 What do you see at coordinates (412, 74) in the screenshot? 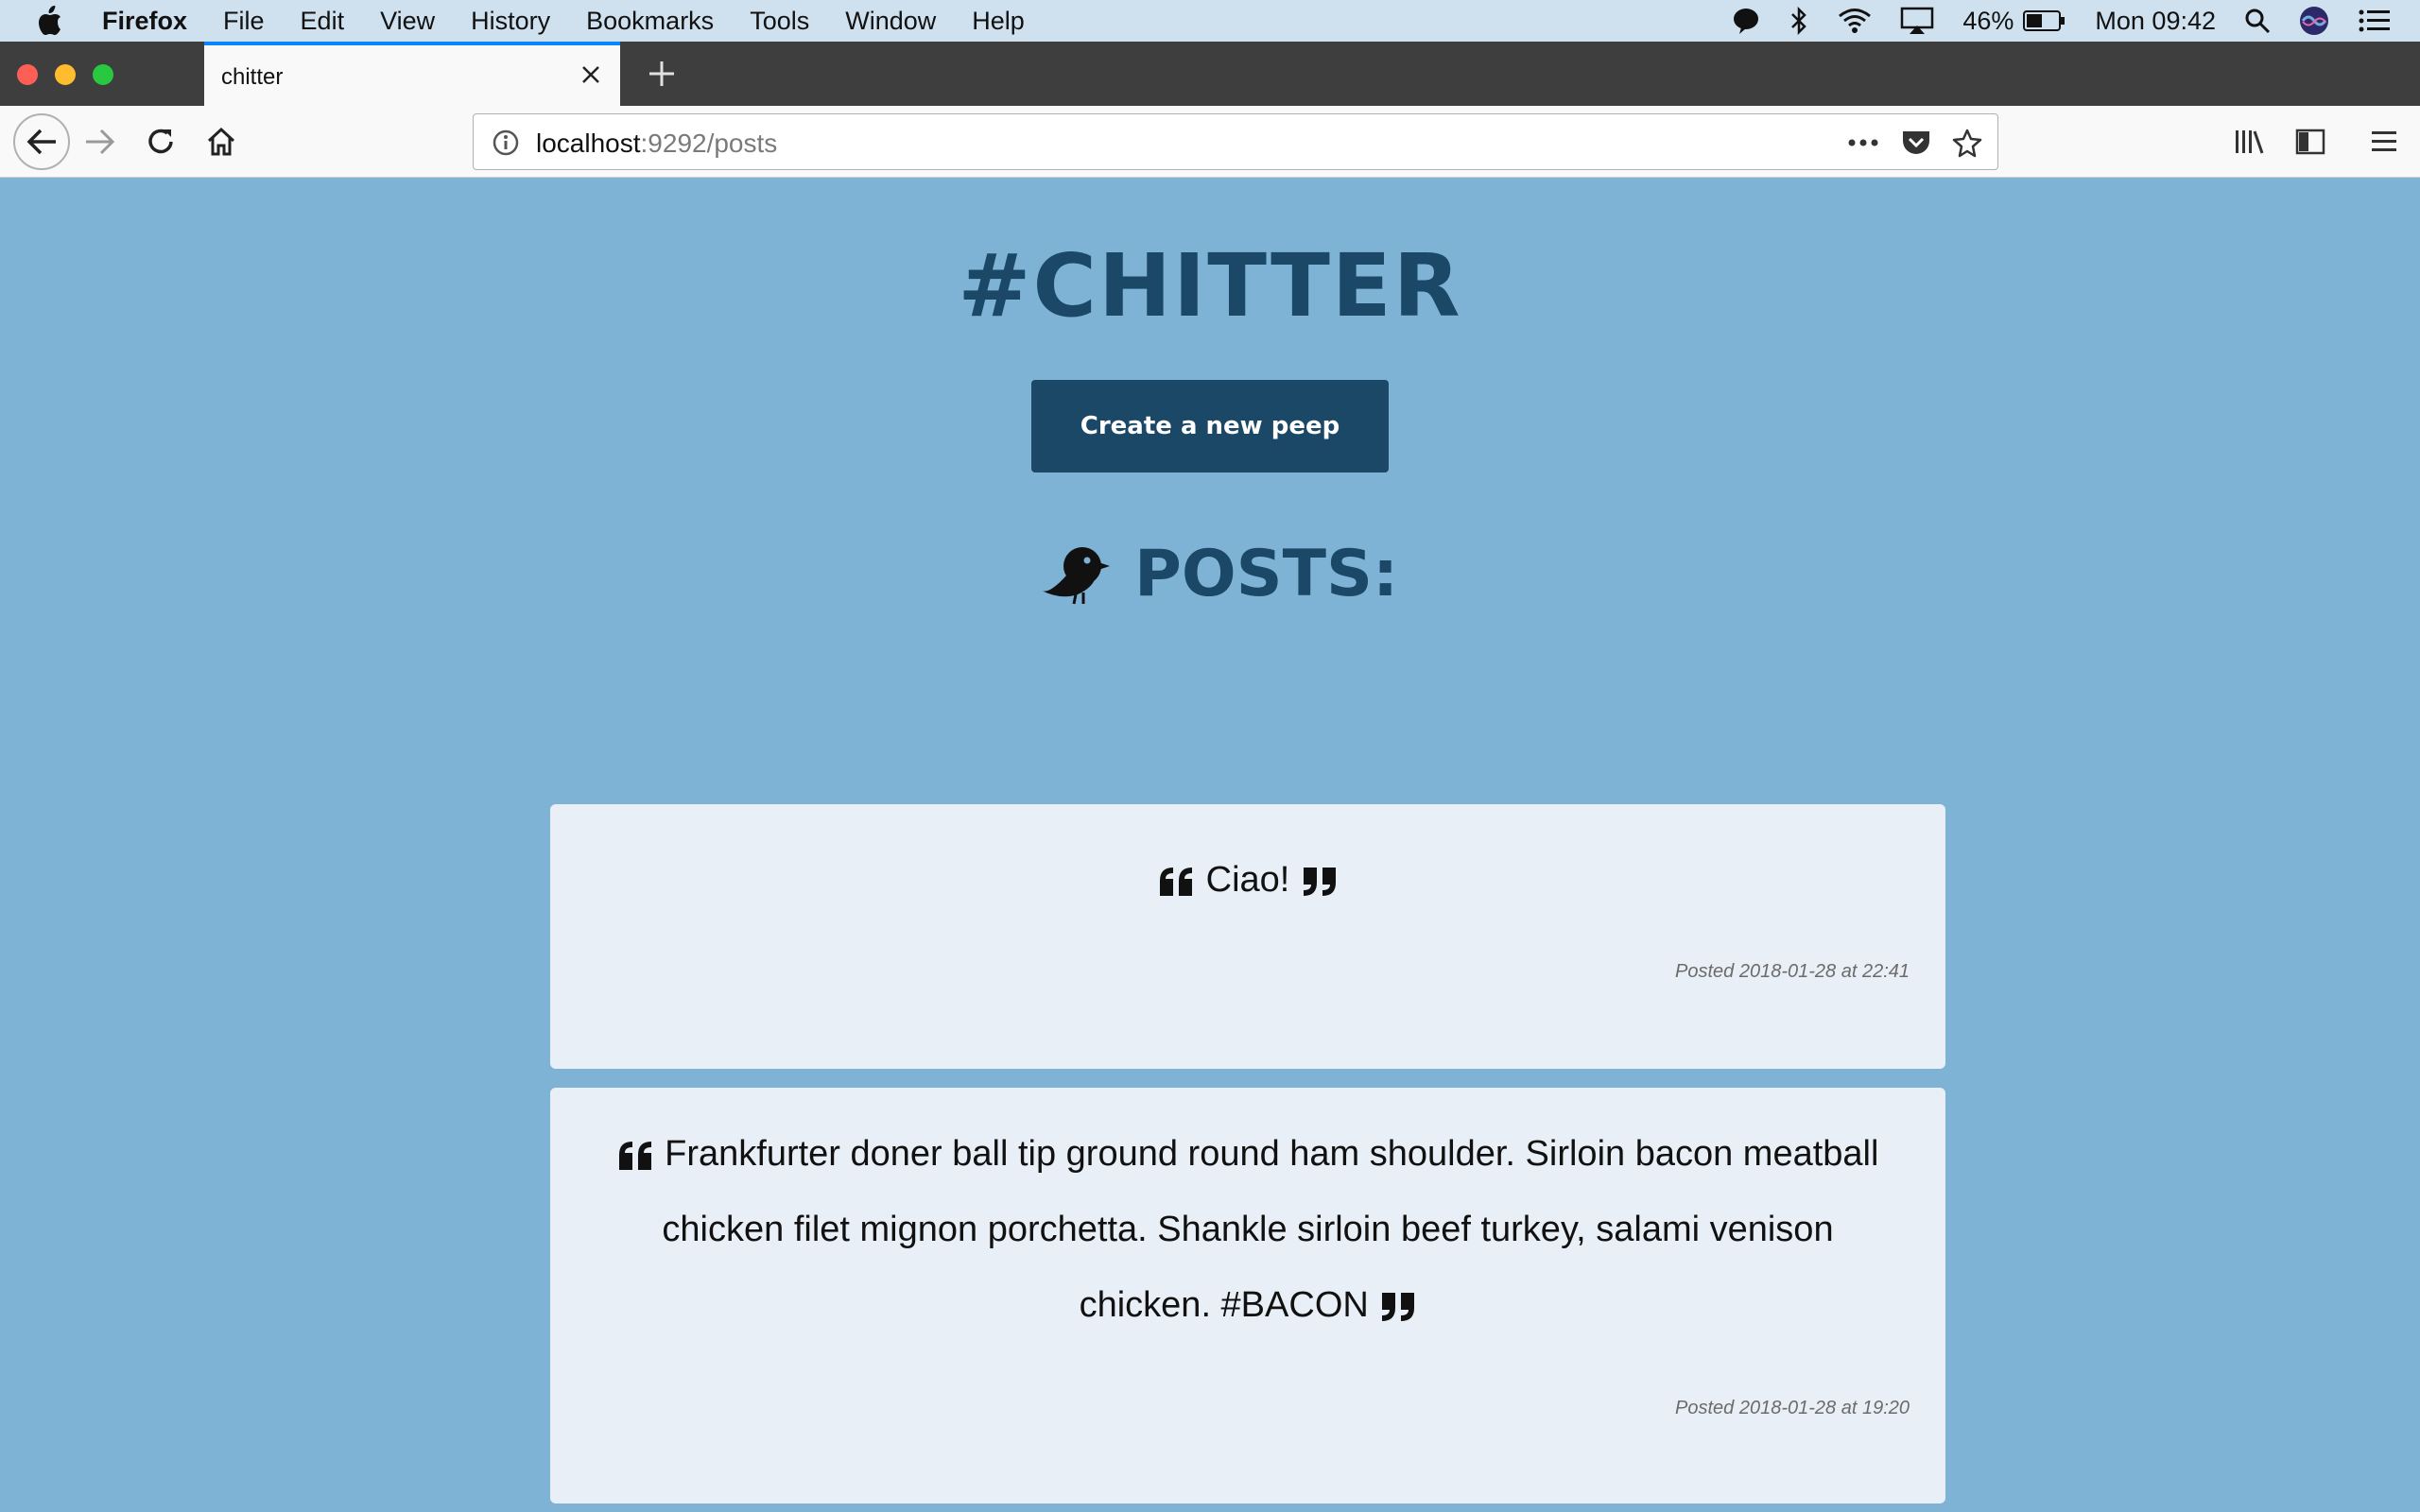
I see `tab-chitter: chitter` at bounding box center [412, 74].